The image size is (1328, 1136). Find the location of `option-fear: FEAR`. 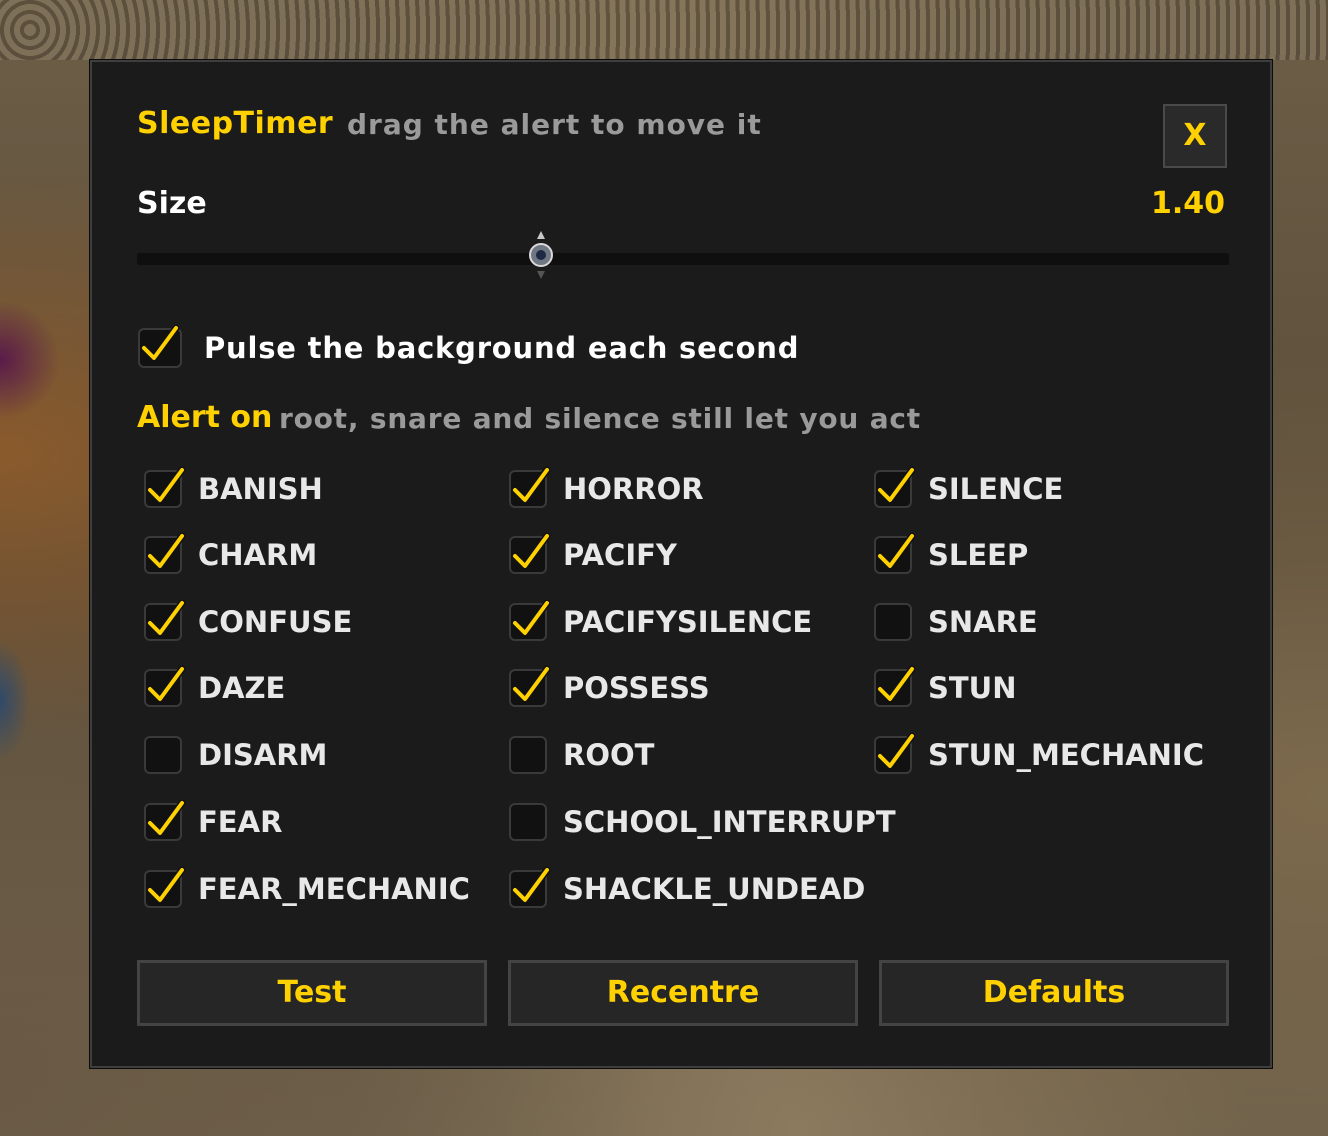

option-fear: FEAR is located at coordinates (213, 822).